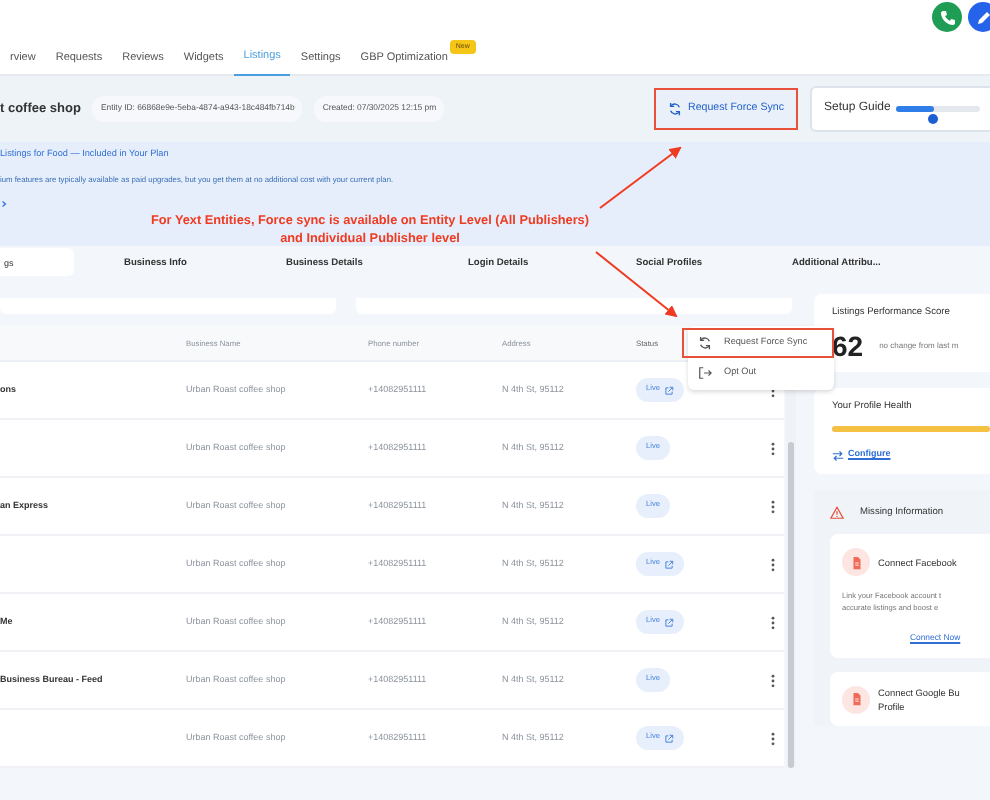 The width and height of the screenshot is (990, 800). I want to click on score-value: 62, so click(848, 346).